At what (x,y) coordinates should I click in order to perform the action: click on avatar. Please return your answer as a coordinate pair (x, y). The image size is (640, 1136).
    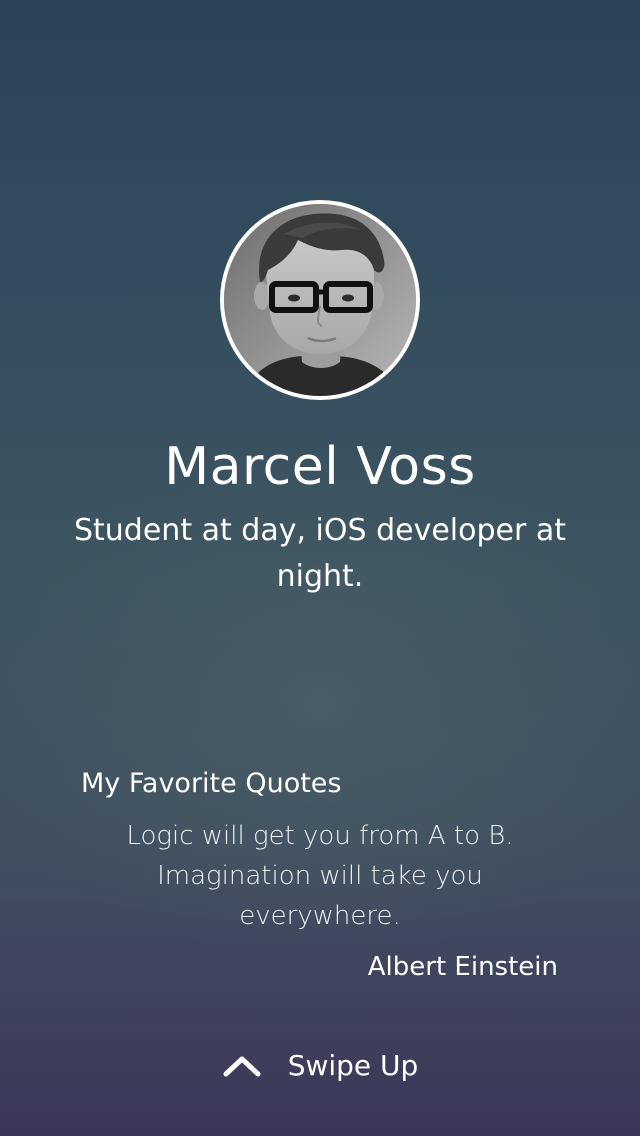
    Looking at the image, I should click on (320, 300).